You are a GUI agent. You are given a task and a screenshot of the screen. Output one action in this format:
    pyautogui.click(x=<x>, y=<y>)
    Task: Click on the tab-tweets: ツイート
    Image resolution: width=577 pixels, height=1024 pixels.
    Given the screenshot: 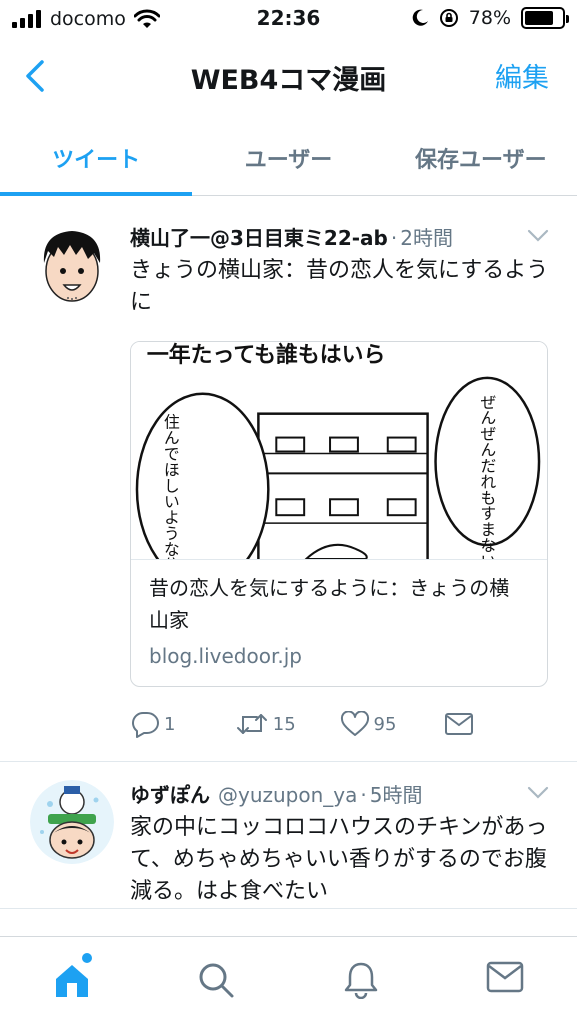 What is the action you would take?
    pyautogui.click(x=96, y=159)
    